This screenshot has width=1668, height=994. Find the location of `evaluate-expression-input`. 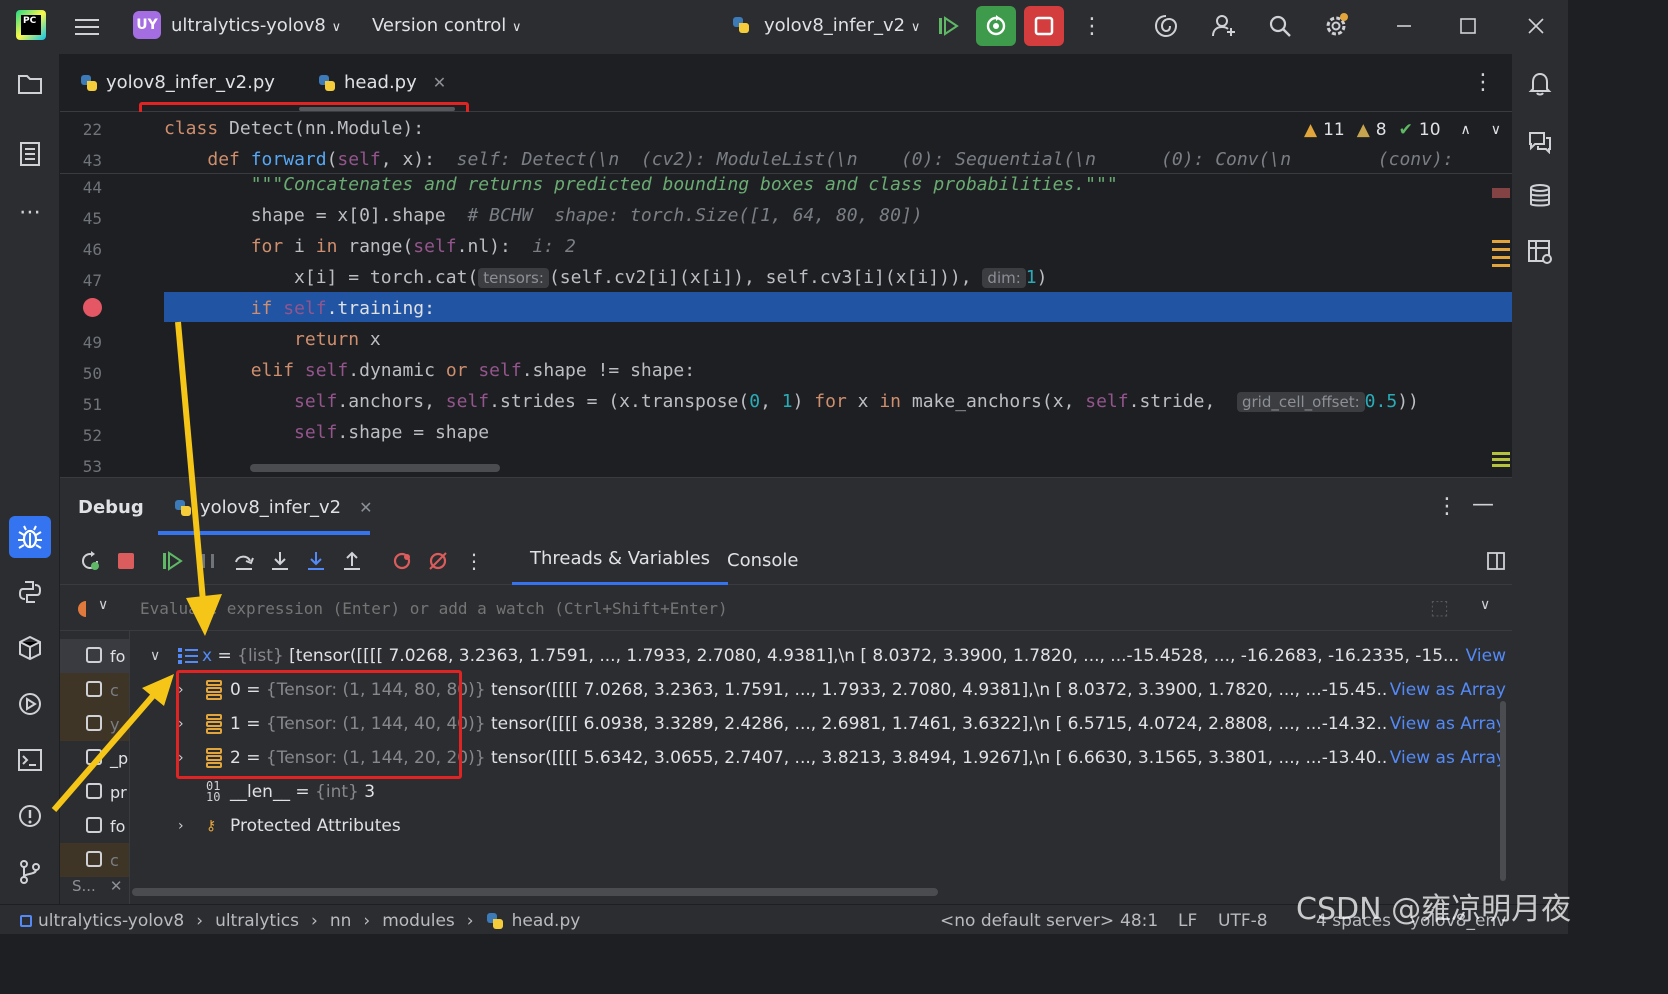

evaluate-expression-input is located at coordinates (775, 608).